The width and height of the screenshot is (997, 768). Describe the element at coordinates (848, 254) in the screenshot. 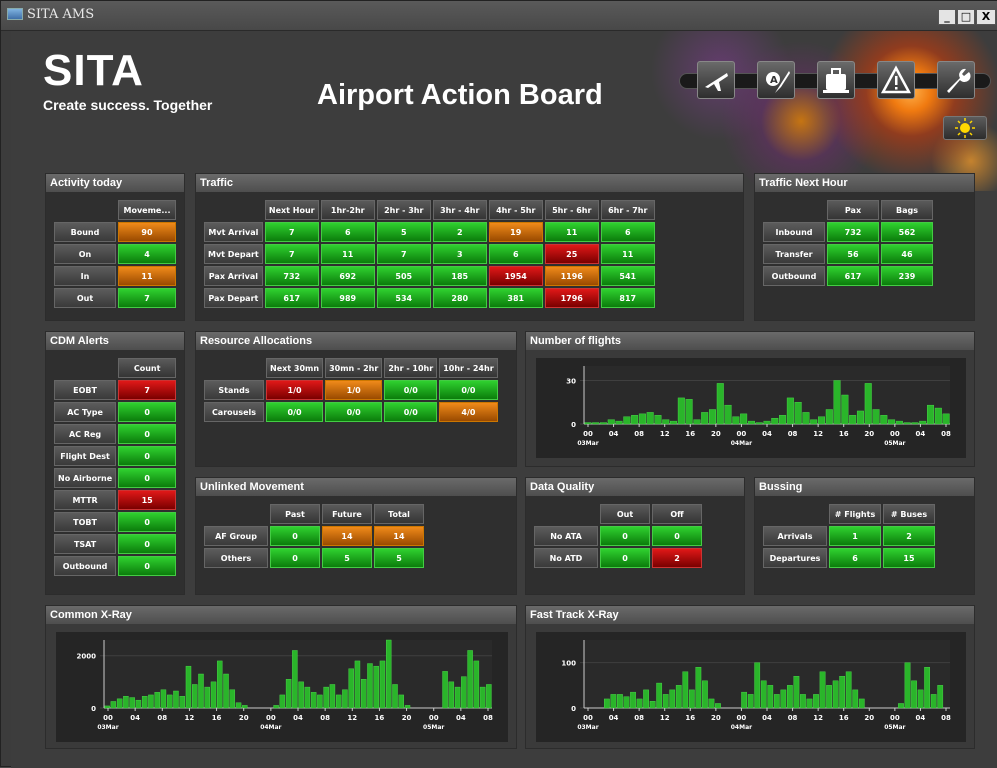

I see `table-row: Transfer 56 46` at that location.